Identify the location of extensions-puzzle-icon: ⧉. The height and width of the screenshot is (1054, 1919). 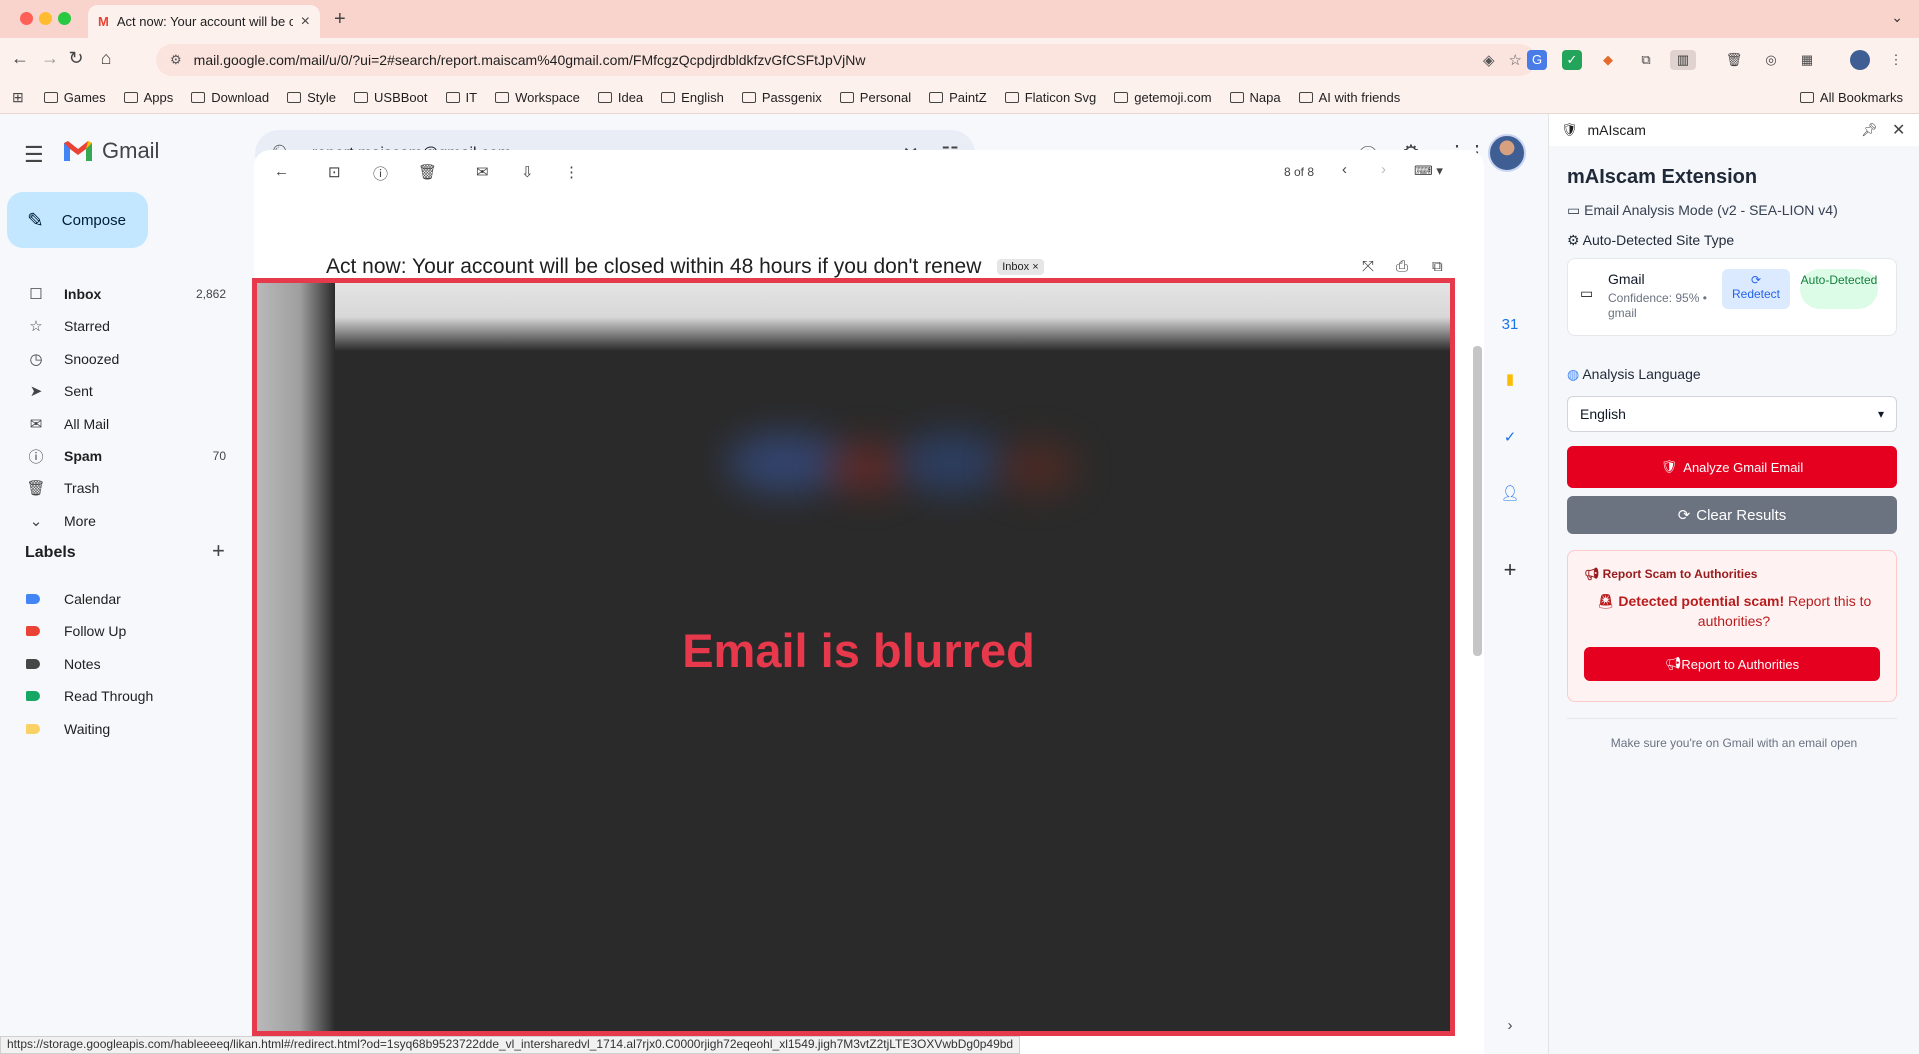
(1646, 60).